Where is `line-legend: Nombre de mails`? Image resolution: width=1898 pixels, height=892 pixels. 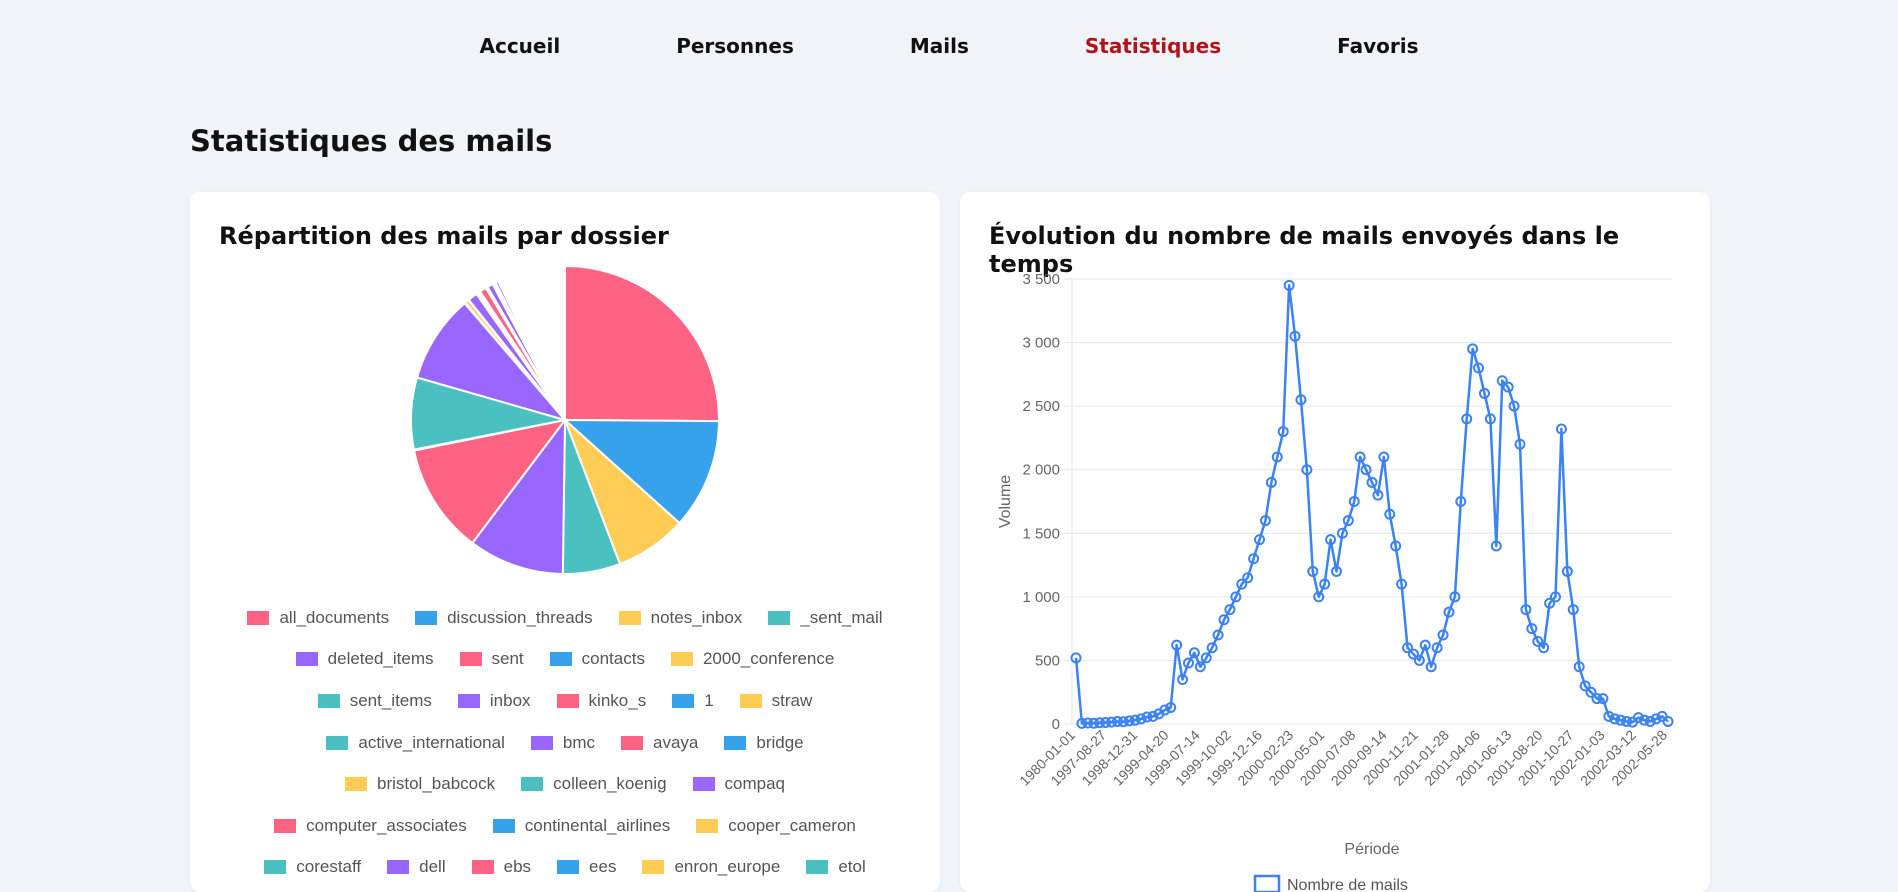
line-legend: Nombre de mails is located at coordinates (1330, 883).